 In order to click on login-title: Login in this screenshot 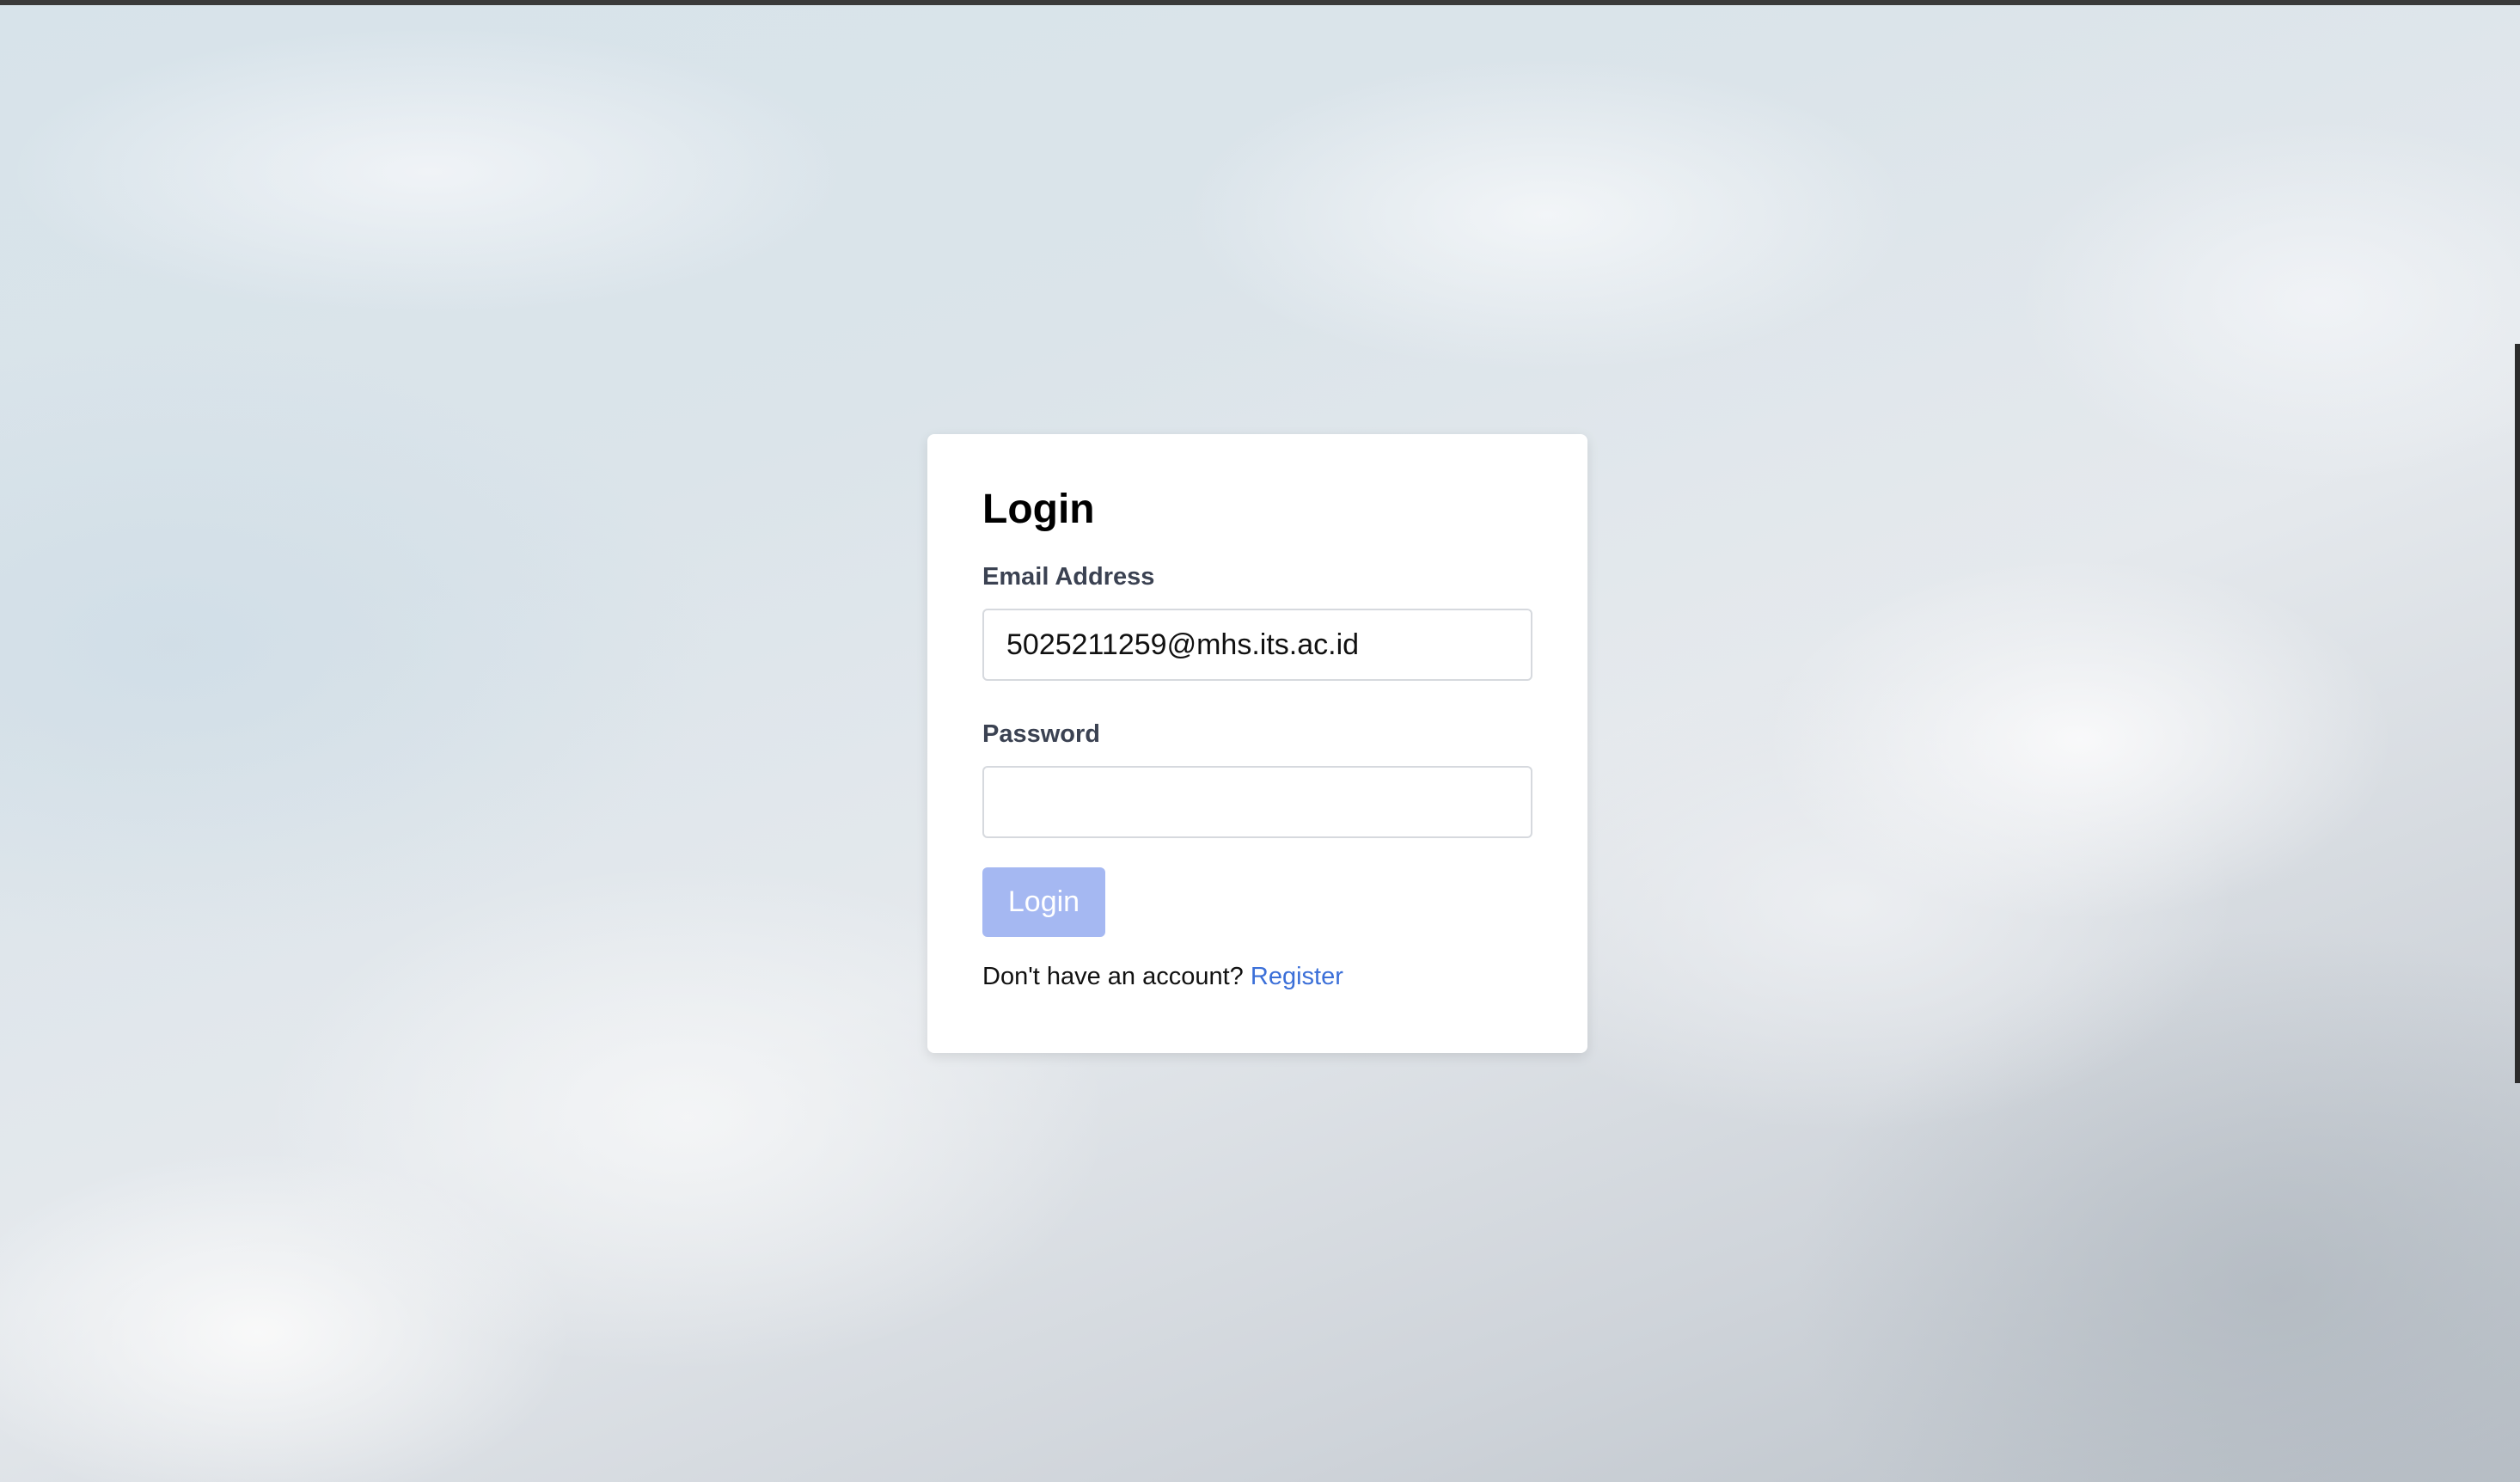, I will do `click(1039, 510)`.